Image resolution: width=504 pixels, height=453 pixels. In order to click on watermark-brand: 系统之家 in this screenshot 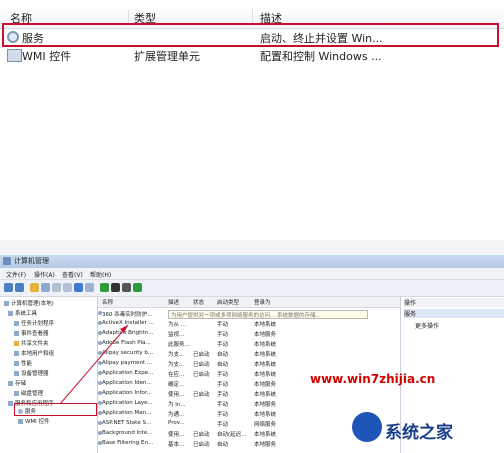, I will do `click(419, 433)`.